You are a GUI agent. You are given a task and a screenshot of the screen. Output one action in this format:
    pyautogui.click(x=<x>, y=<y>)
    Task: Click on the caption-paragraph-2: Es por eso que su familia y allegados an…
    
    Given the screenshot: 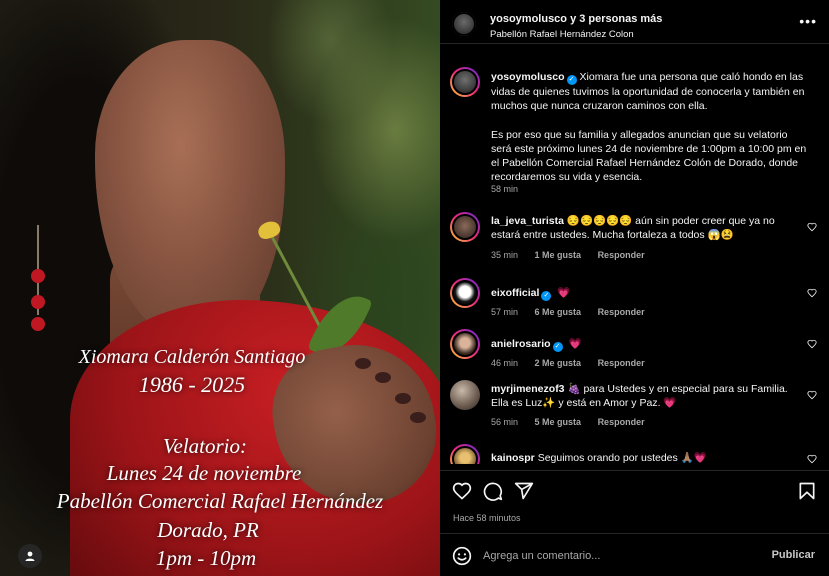 What is the action you would take?
    pyautogui.click(x=649, y=156)
    